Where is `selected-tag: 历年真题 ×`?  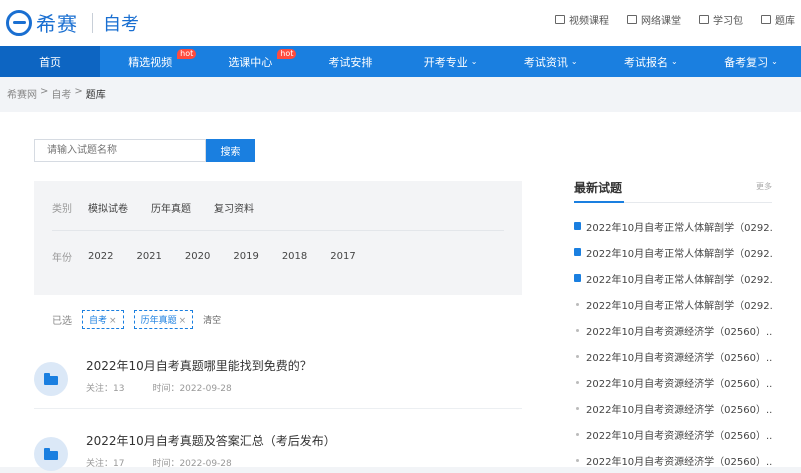 selected-tag: 历年真题 × is located at coordinates (163, 319).